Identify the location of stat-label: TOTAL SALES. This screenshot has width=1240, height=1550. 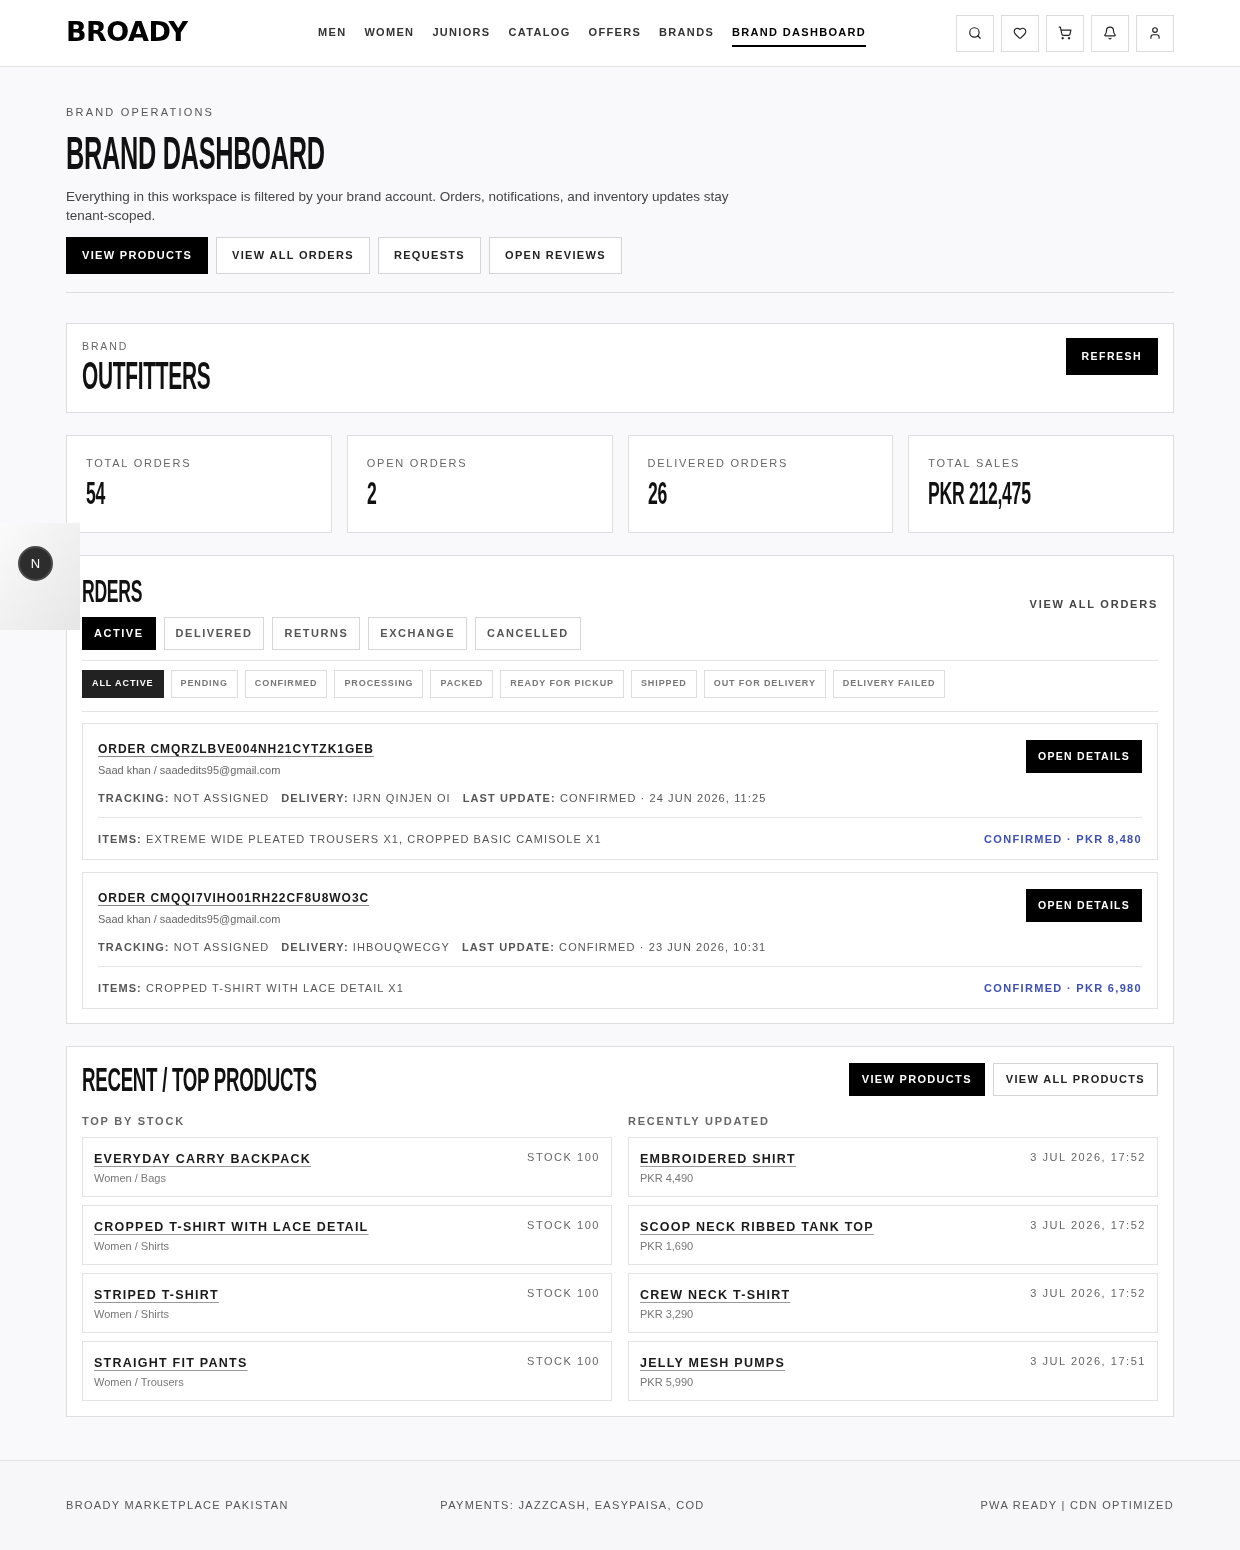
(974, 463).